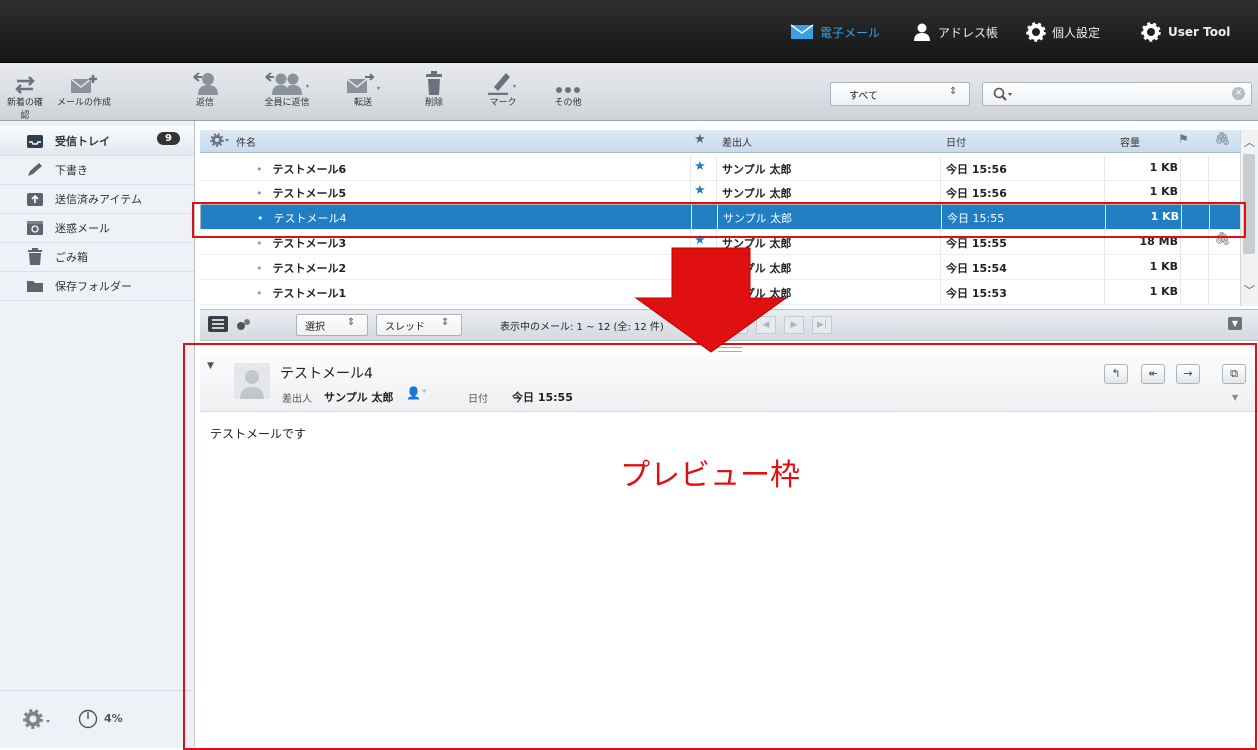 The height and width of the screenshot is (750, 1258). I want to click on row-subject: テストメール5, so click(301, 193).